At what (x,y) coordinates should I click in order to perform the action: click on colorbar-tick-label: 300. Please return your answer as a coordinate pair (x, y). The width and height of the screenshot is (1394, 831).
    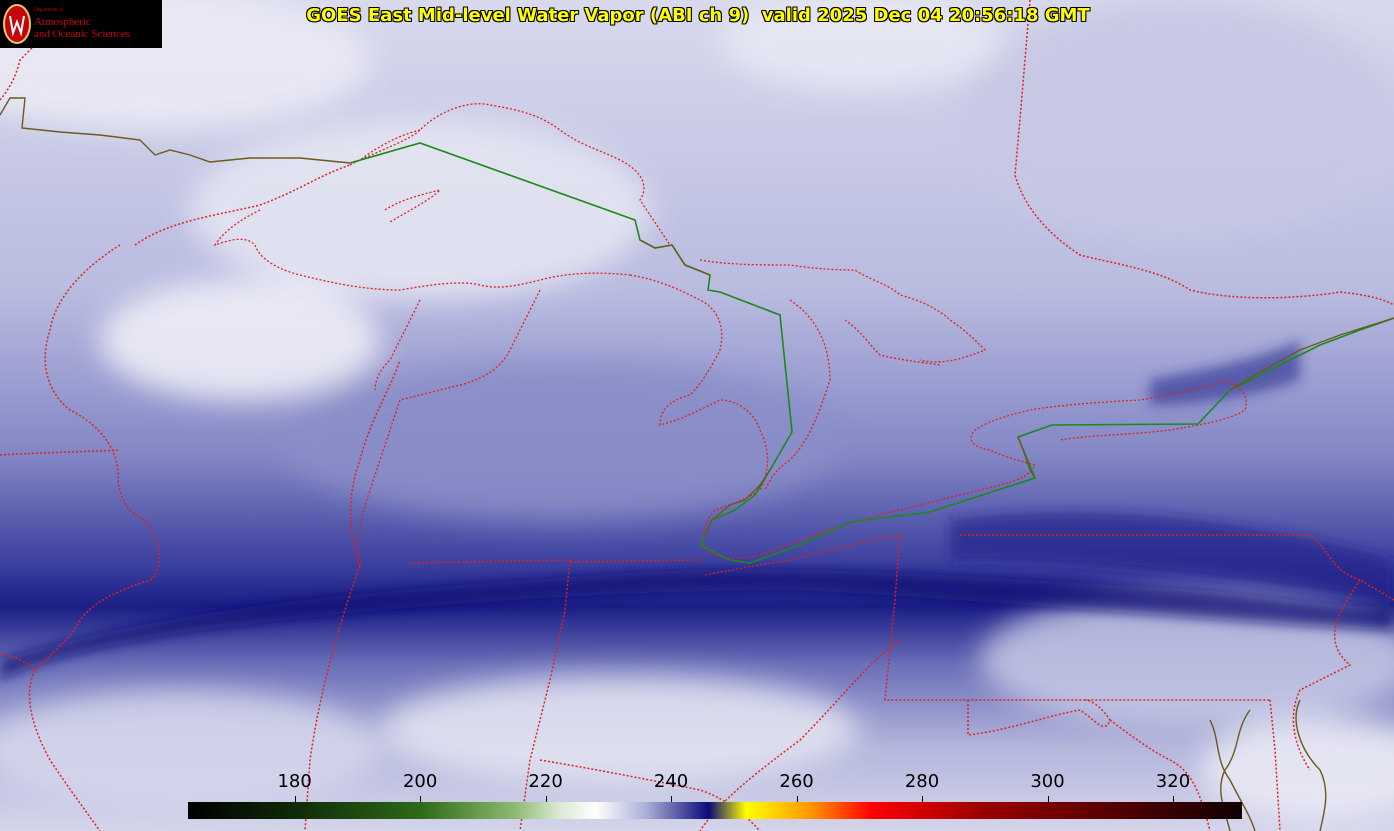
    Looking at the image, I should click on (1047, 781).